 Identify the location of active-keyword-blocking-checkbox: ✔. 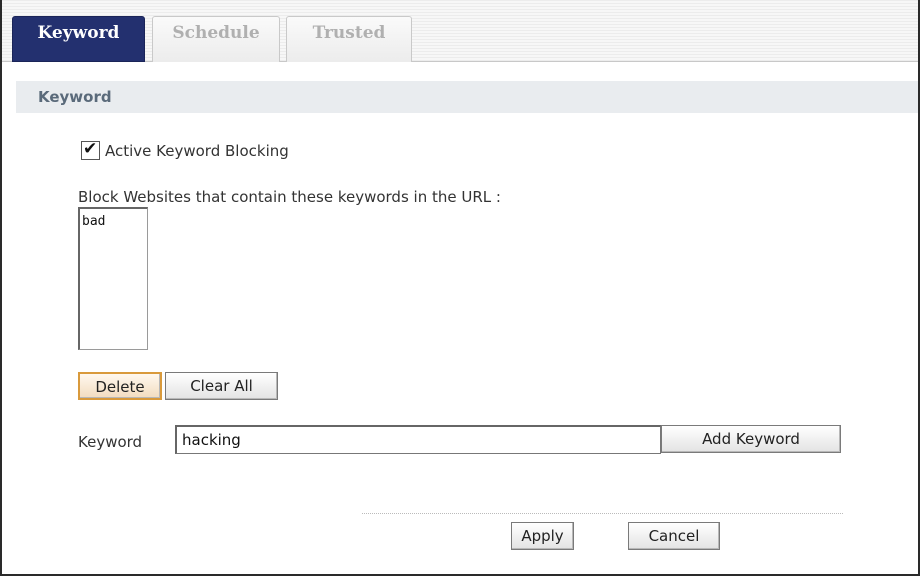
(90, 149).